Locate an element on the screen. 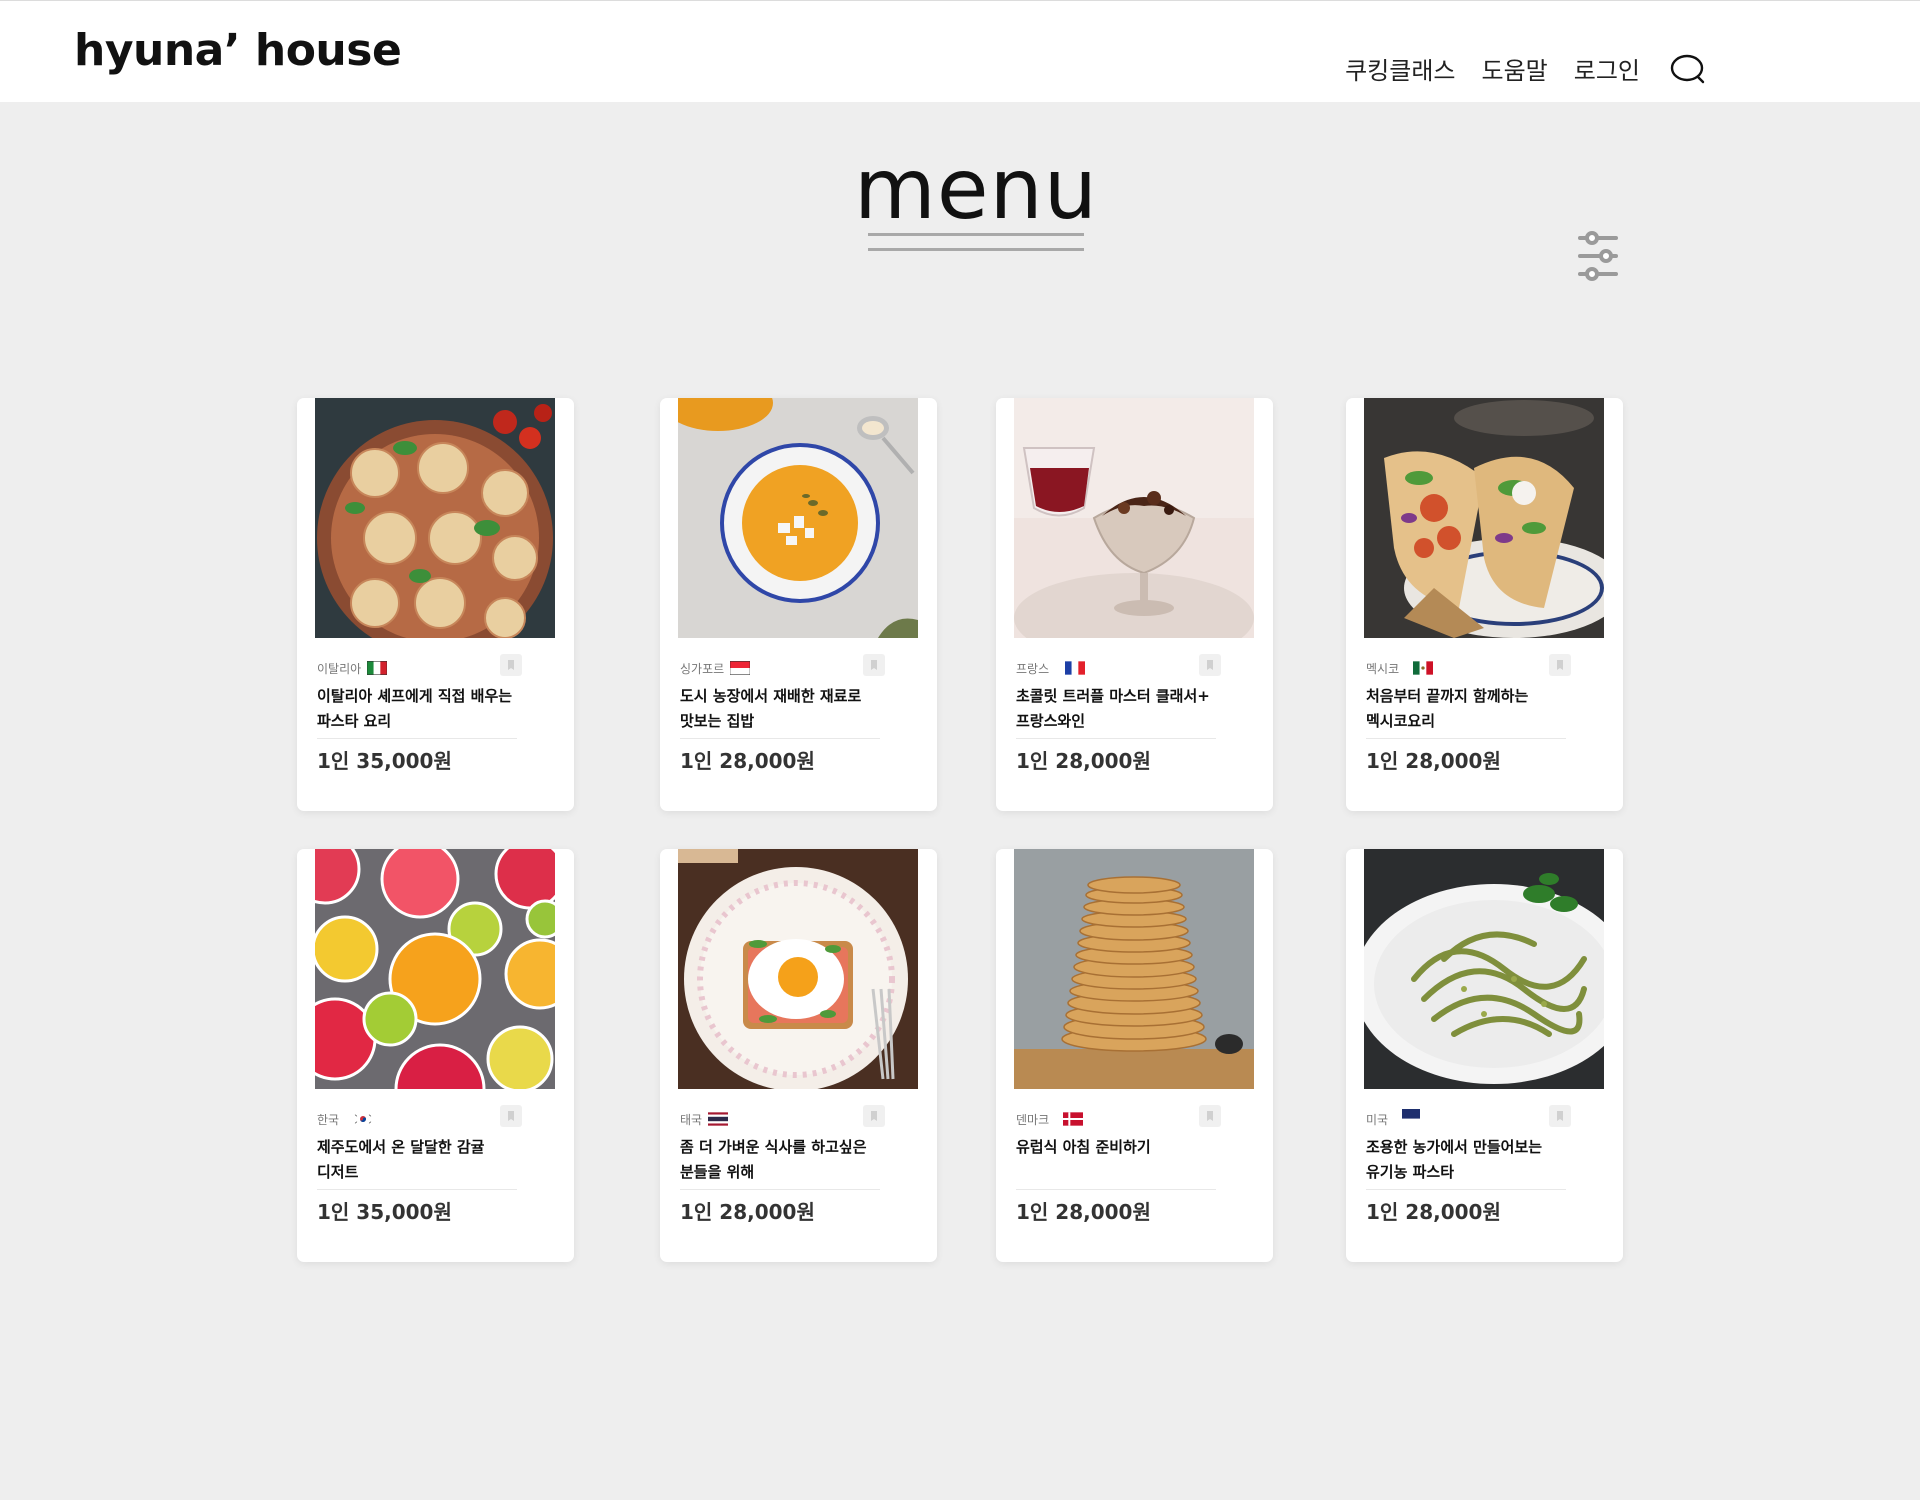  egg-toast-photo is located at coordinates (798, 969).